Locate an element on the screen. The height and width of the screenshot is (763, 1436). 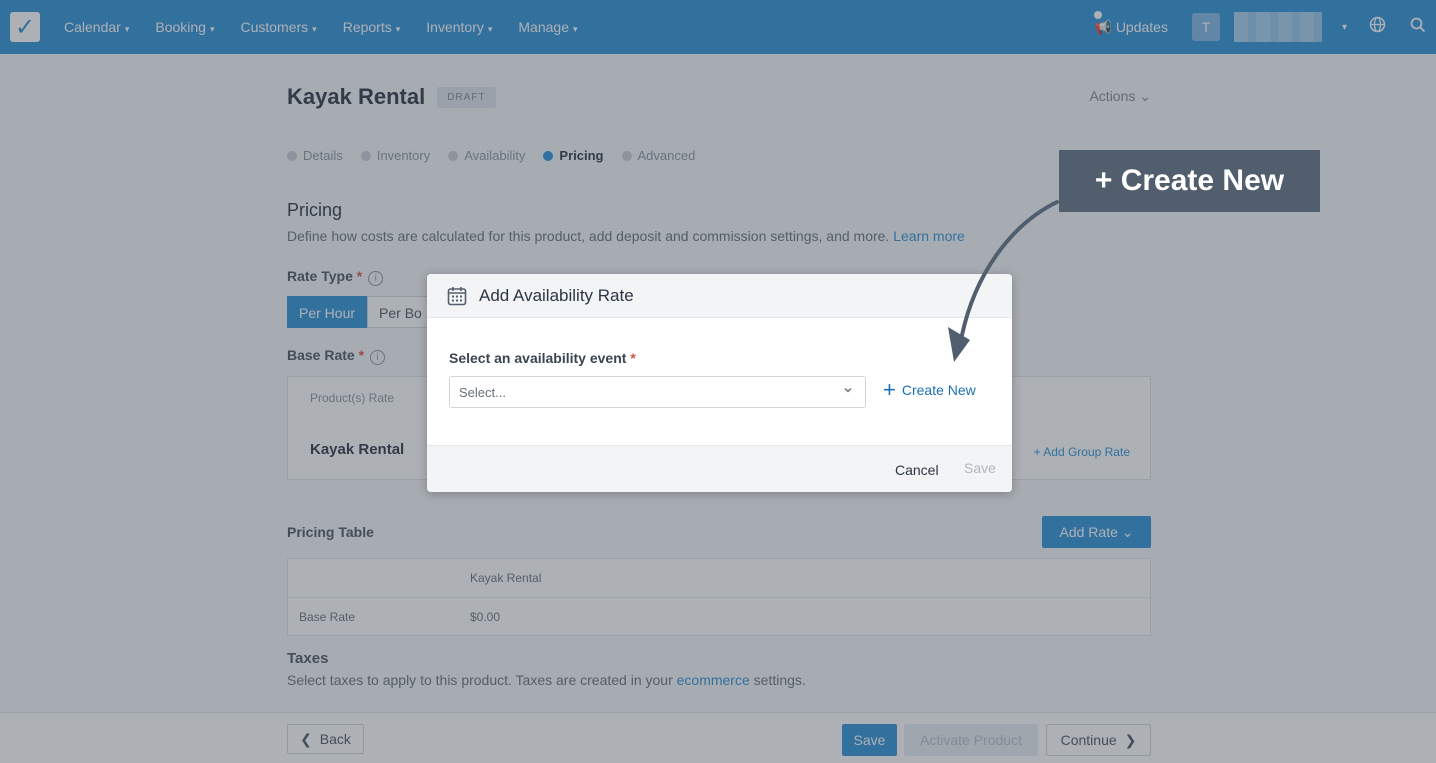
create-new-label: Create New is located at coordinates (938, 390).